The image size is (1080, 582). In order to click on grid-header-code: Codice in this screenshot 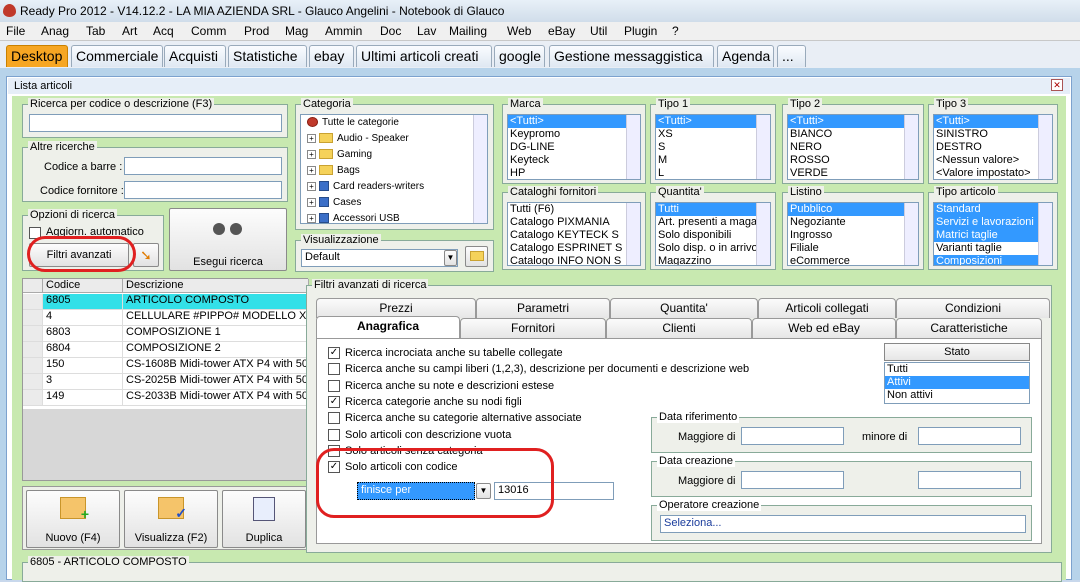, I will do `click(83, 286)`.